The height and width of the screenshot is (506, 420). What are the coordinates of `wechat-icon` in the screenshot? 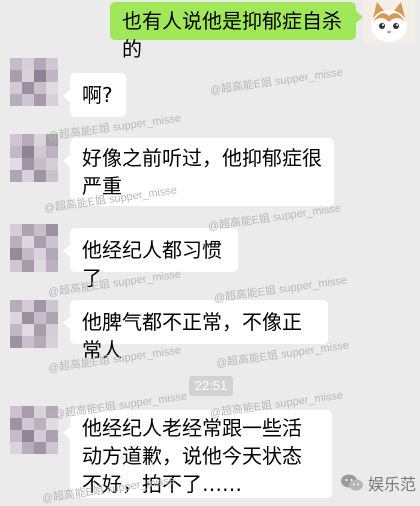 It's located at (351, 482).